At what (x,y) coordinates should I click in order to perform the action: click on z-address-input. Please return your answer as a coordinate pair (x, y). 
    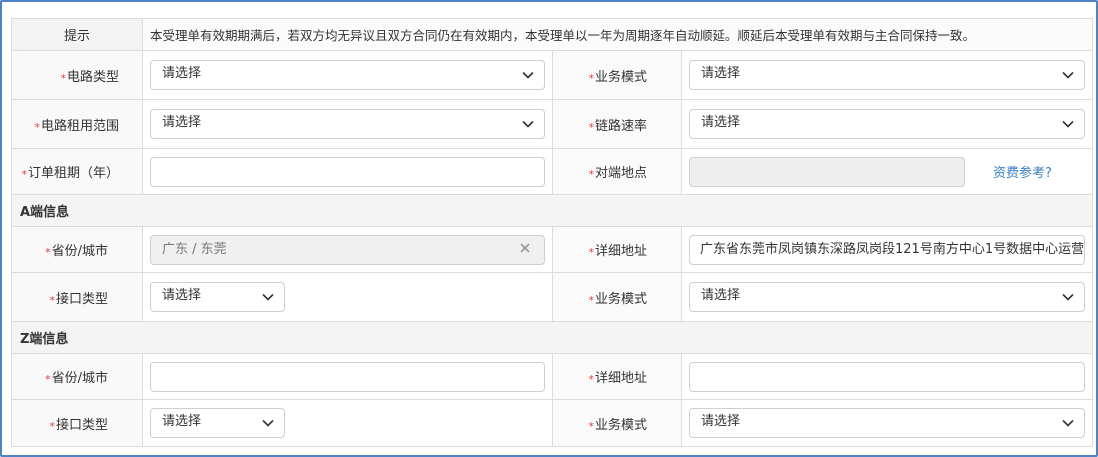
    Looking at the image, I should click on (887, 376).